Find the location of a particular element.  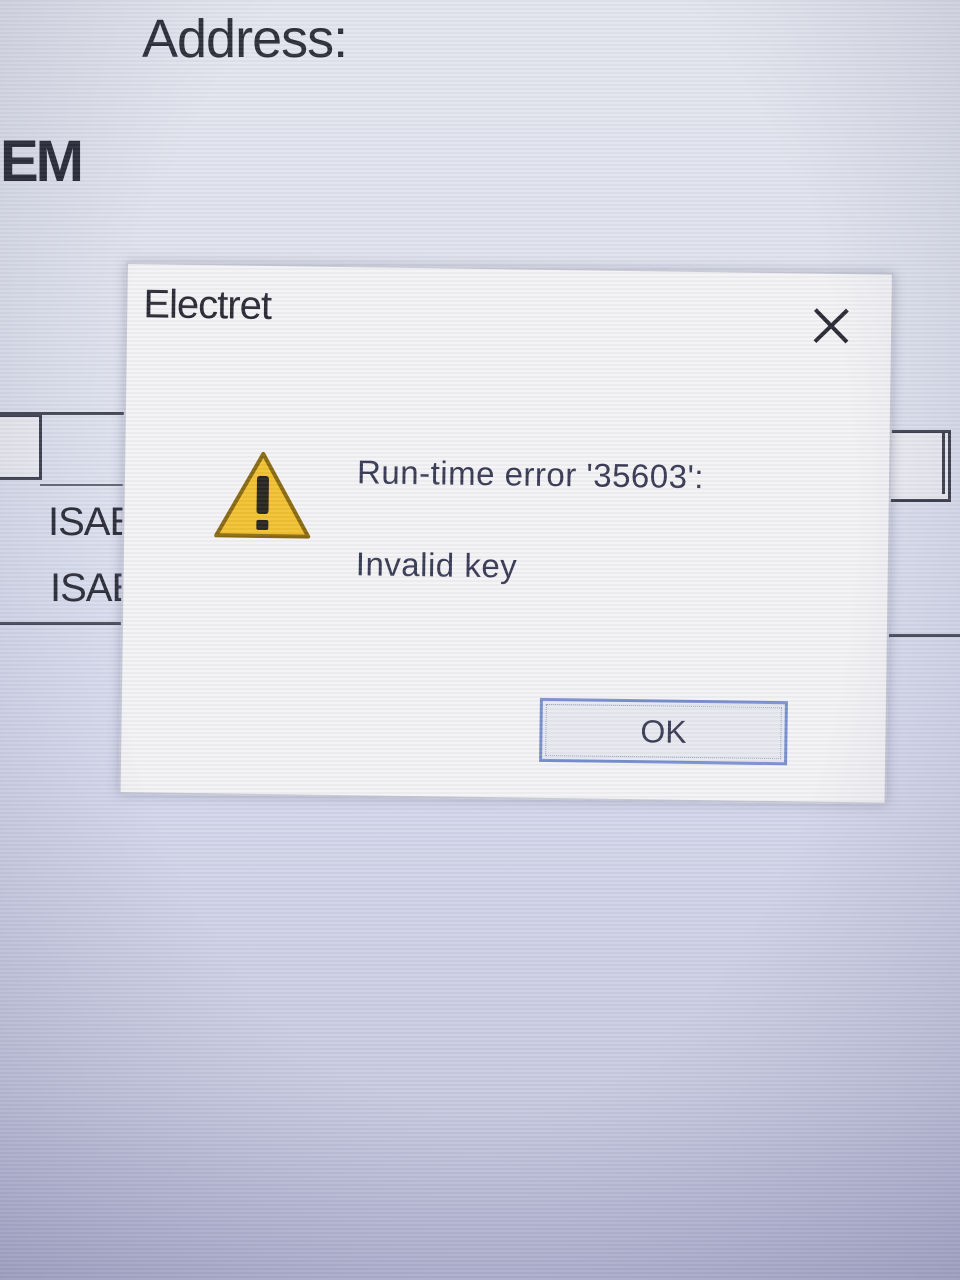

left-field-box is located at coordinates (21, 447).